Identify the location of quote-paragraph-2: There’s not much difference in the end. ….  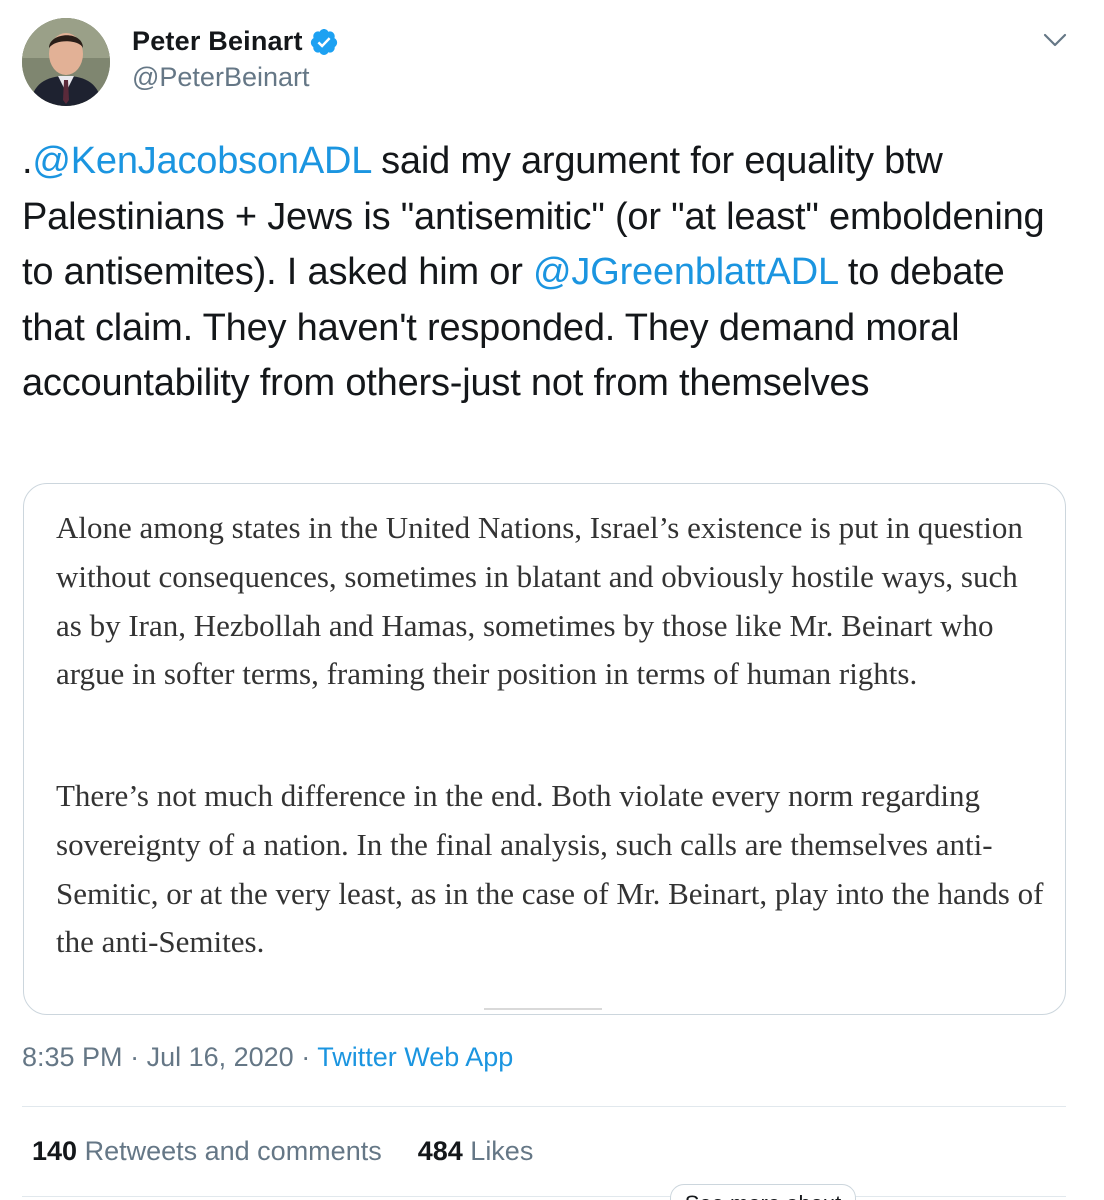
(550, 869).